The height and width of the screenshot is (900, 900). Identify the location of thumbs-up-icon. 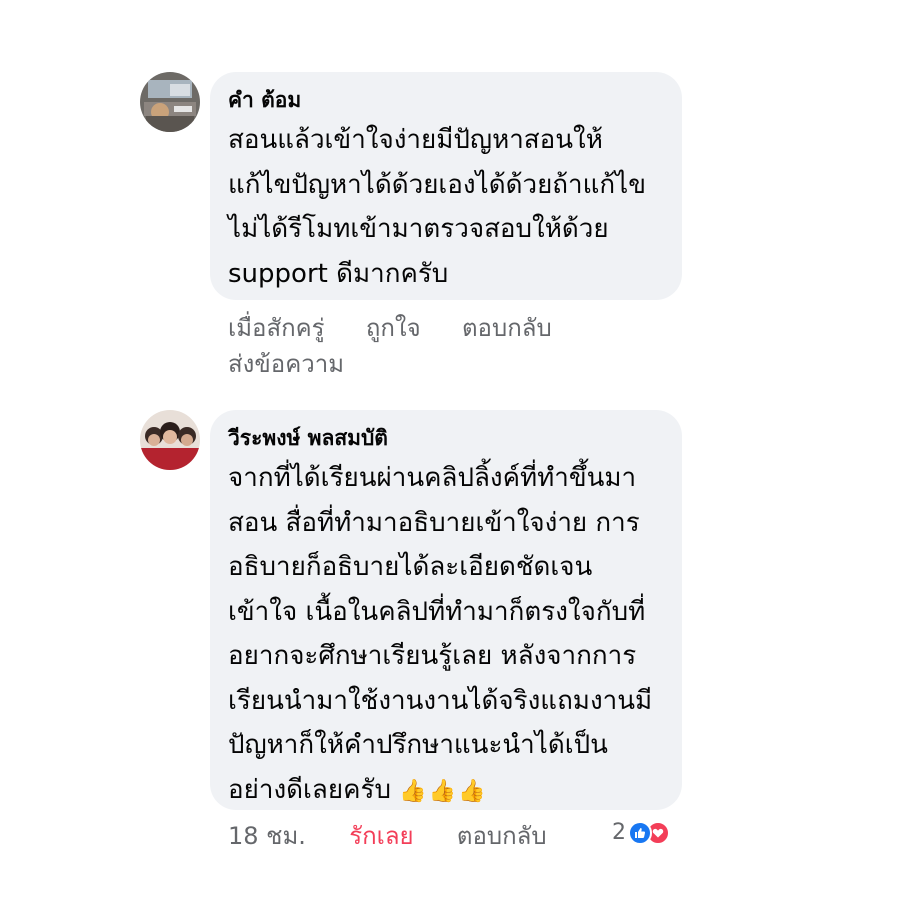
(640, 832).